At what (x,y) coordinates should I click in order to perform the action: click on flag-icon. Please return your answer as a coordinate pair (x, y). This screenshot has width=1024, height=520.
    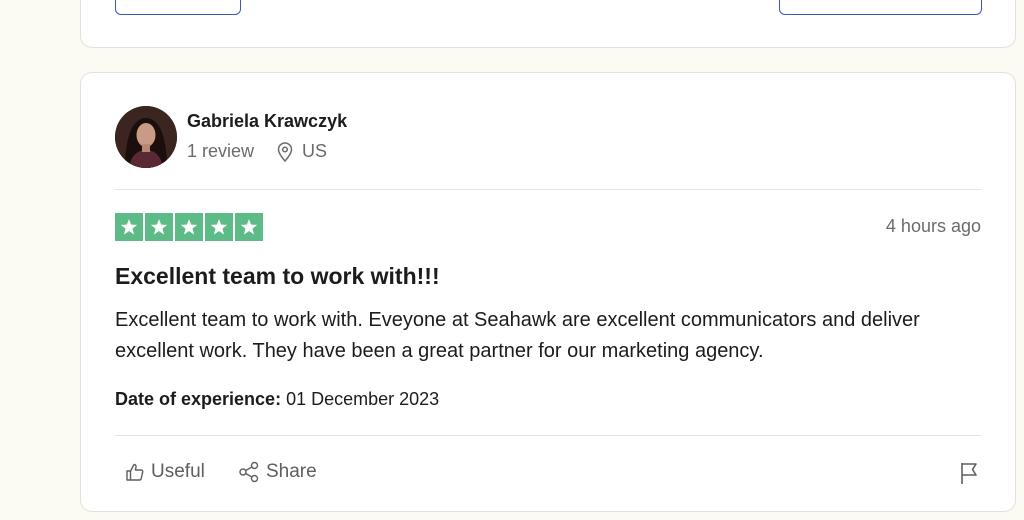
    Looking at the image, I should click on (970, 473).